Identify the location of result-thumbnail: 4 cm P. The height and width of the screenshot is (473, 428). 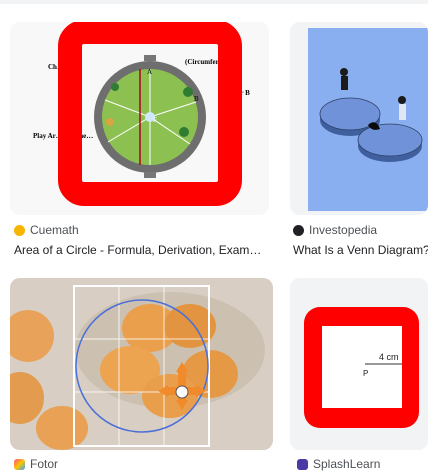
(359, 364).